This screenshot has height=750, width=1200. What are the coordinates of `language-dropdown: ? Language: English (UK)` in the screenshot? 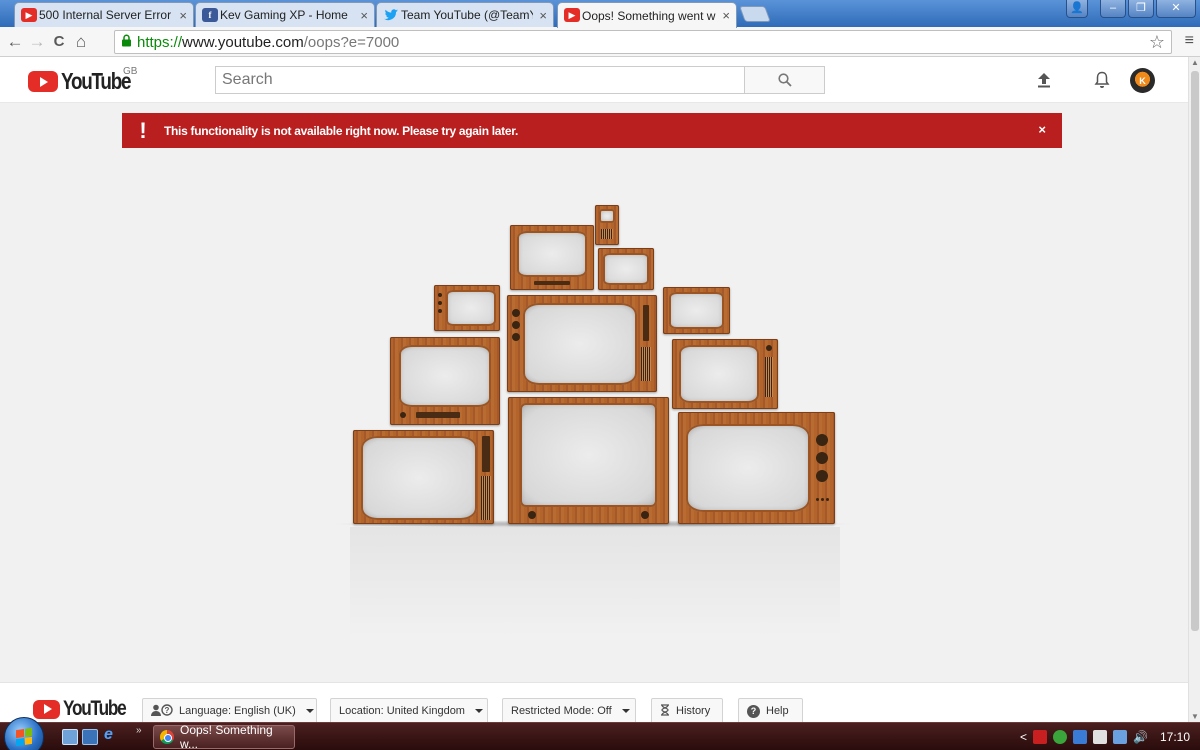 It's located at (229, 711).